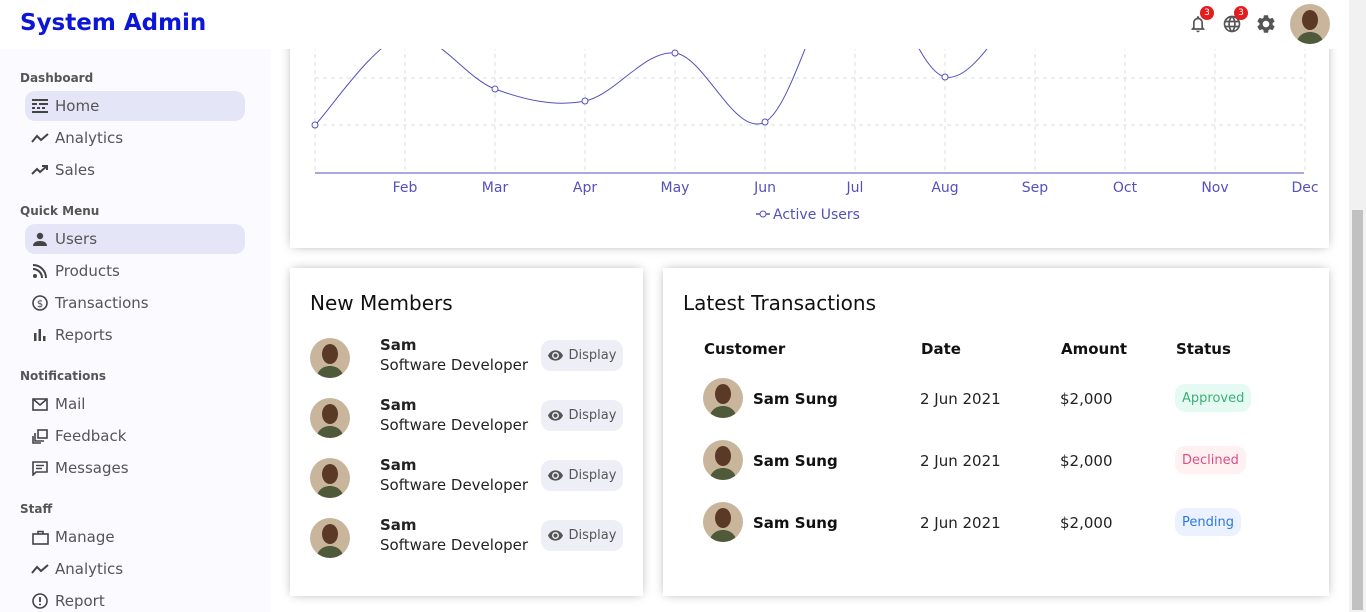 This screenshot has width=1366, height=612. I want to click on data-point-jan, so click(315, 125).